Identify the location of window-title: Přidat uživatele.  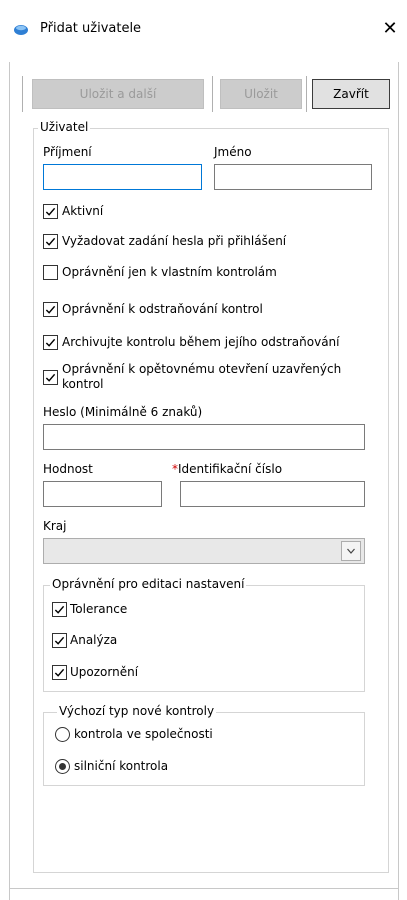
(91, 28).